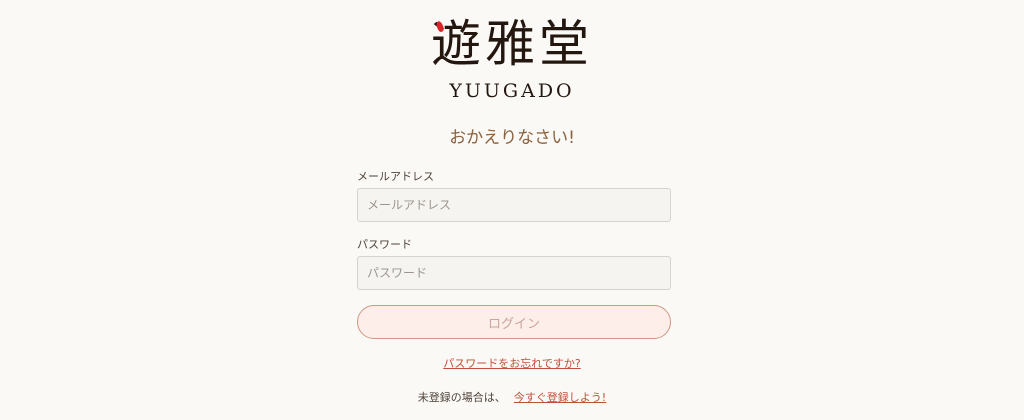  Describe the element at coordinates (514, 322) in the screenshot. I see `login-button: ログイン` at that location.